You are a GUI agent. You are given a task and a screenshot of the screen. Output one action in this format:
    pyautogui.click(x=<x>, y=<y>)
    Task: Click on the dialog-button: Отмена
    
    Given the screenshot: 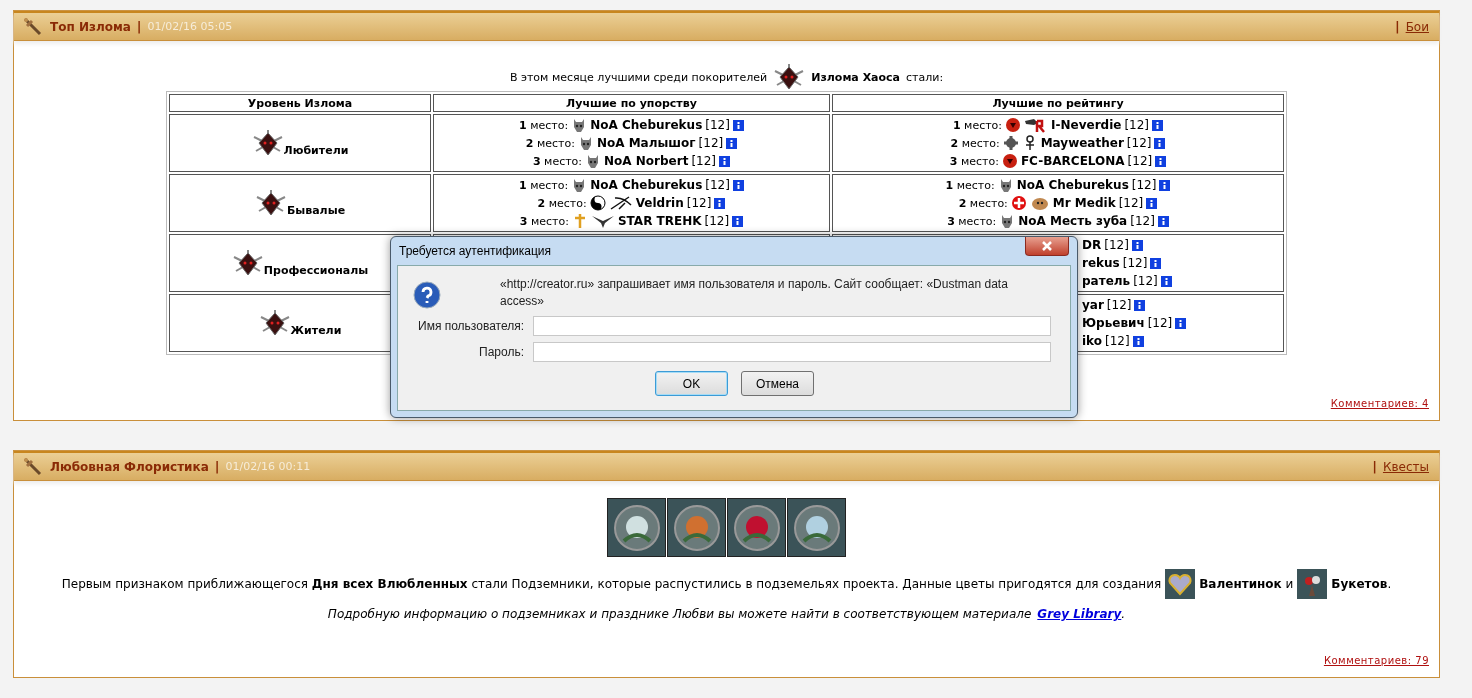 What is the action you would take?
    pyautogui.click(x=777, y=383)
    